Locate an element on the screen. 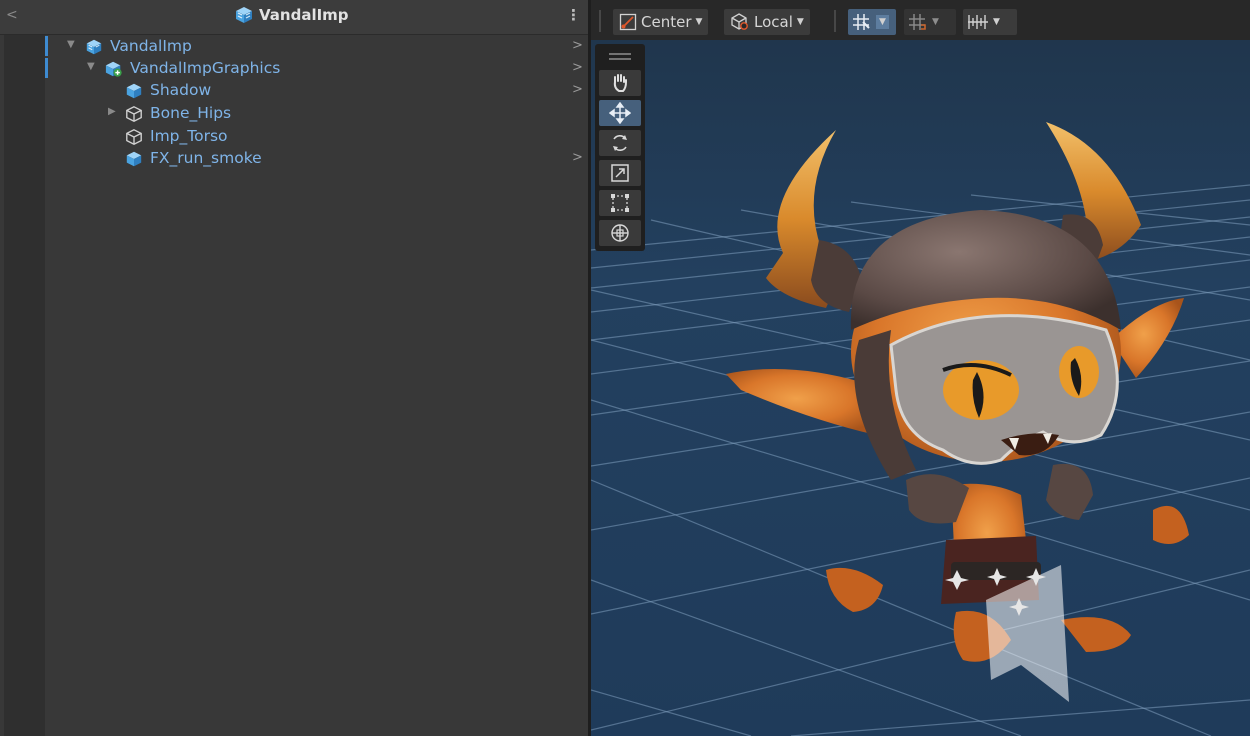 The width and height of the screenshot is (1250, 736). rotate-tool-button is located at coordinates (620, 143).